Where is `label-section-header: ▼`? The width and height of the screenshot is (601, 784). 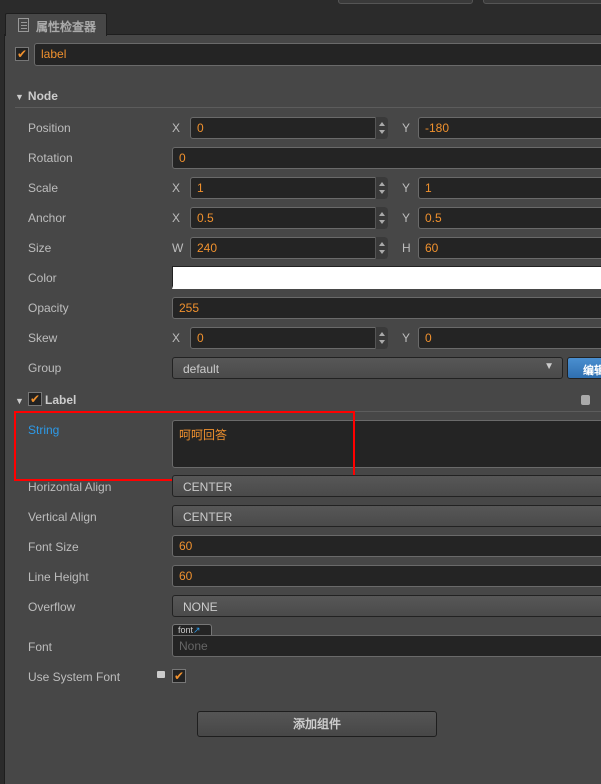 label-section-header: ▼ is located at coordinates (21, 400).